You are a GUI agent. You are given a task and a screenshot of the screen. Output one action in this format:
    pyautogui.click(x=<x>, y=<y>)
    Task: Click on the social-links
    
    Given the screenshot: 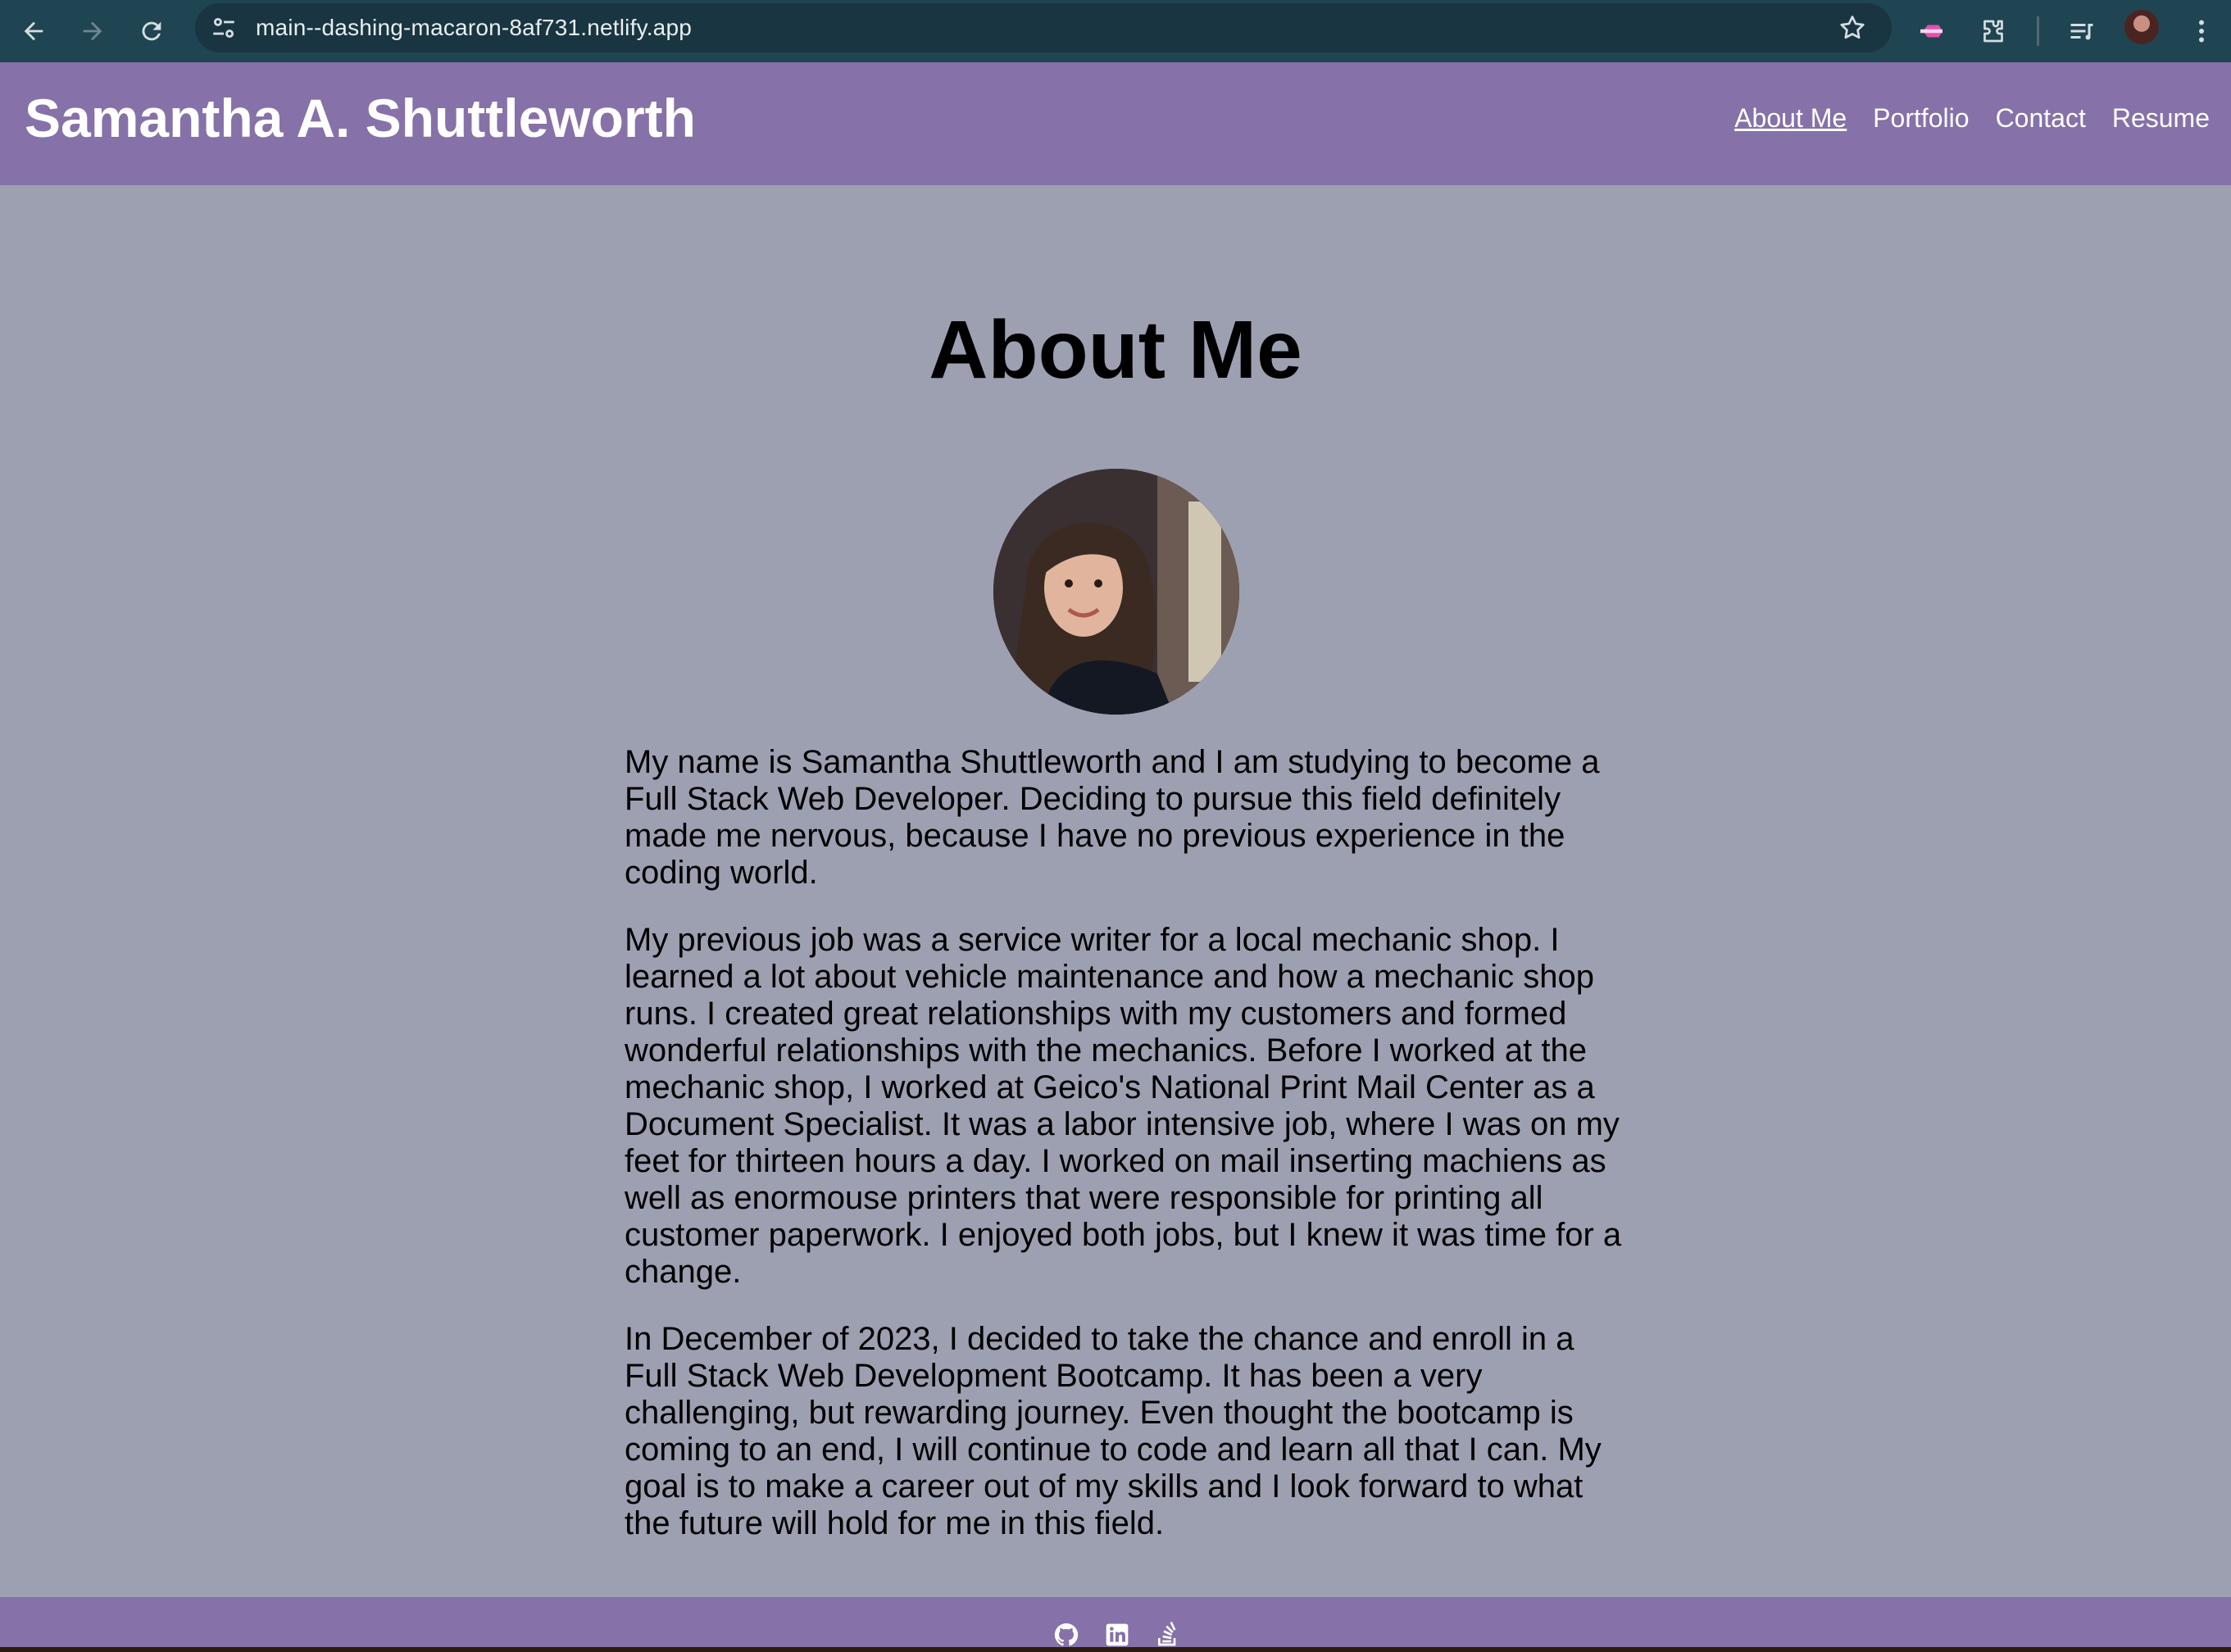 What is the action you would take?
    pyautogui.click(x=1117, y=1634)
    